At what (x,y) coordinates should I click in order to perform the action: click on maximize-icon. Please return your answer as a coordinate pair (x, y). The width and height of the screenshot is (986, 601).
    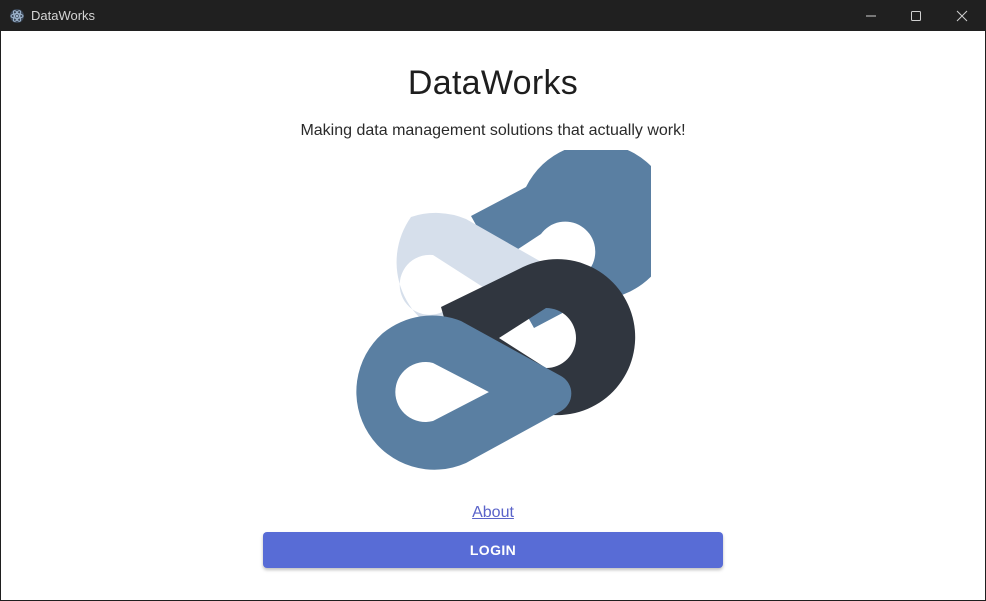
    Looking at the image, I should click on (916, 16).